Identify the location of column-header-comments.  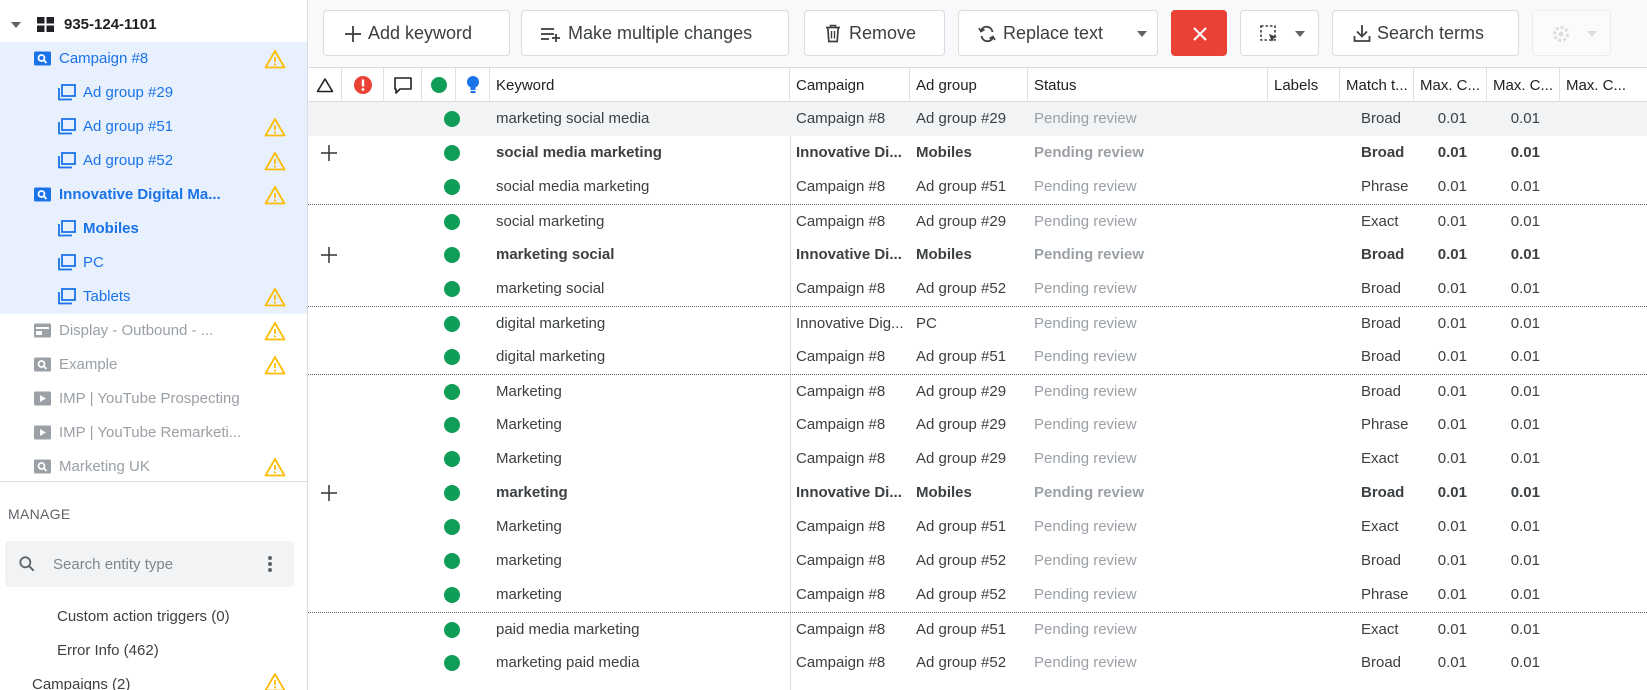
(403, 85).